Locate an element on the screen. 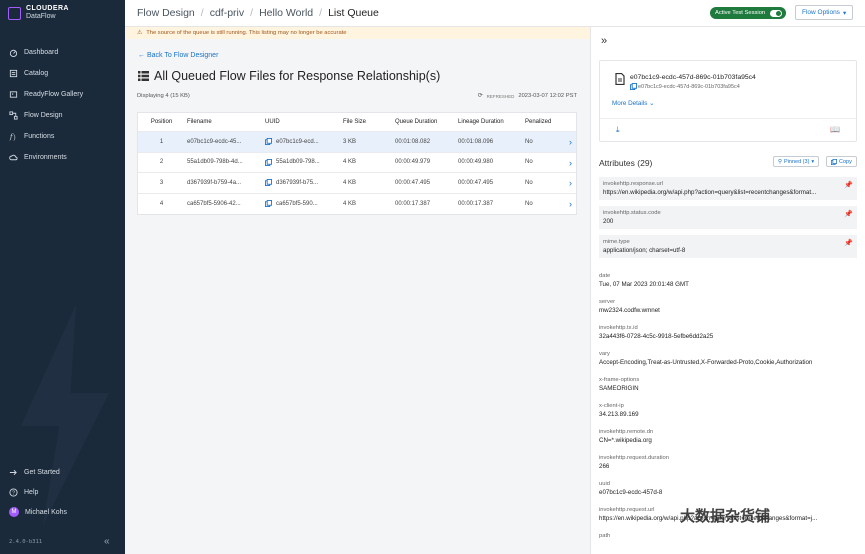 The height and width of the screenshot is (554, 865). attribute-key: invokehttp.response.url is located at coordinates (633, 184).